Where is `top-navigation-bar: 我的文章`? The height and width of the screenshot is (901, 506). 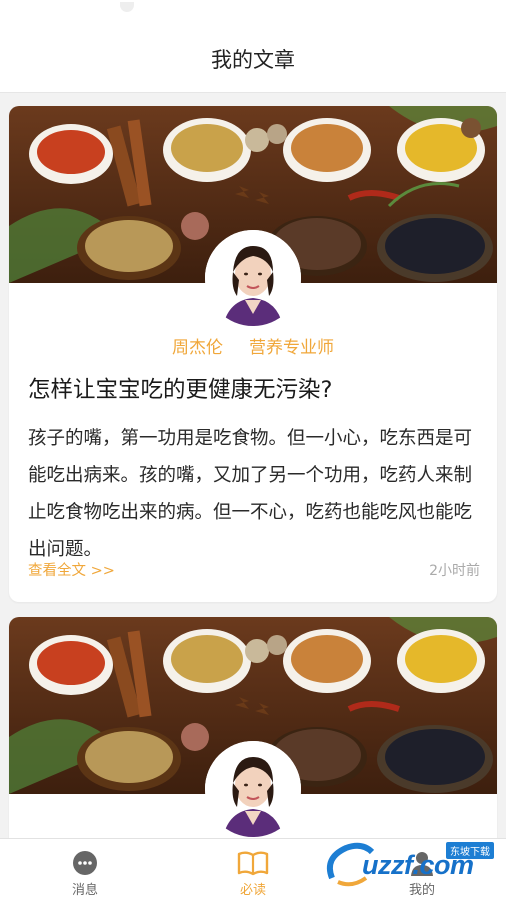
top-navigation-bar: 我的文章 is located at coordinates (253, 46).